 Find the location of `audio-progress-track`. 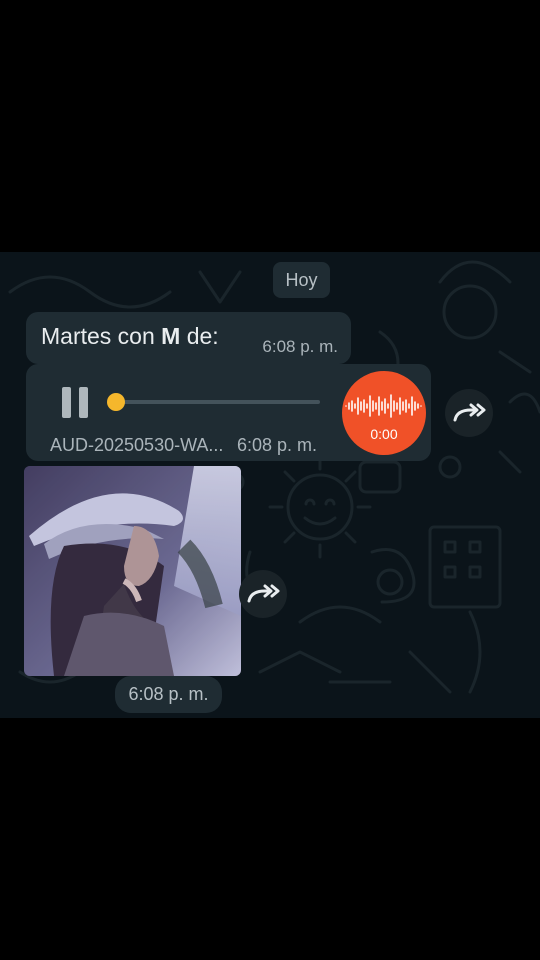

audio-progress-track is located at coordinates (216, 402).